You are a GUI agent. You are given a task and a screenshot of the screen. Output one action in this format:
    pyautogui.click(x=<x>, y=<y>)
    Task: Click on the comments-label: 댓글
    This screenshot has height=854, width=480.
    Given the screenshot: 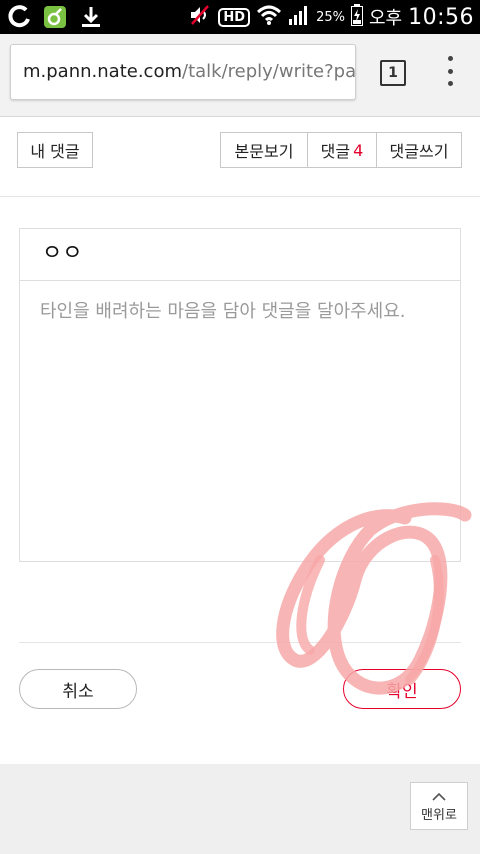 What is the action you would take?
    pyautogui.click(x=335, y=151)
    